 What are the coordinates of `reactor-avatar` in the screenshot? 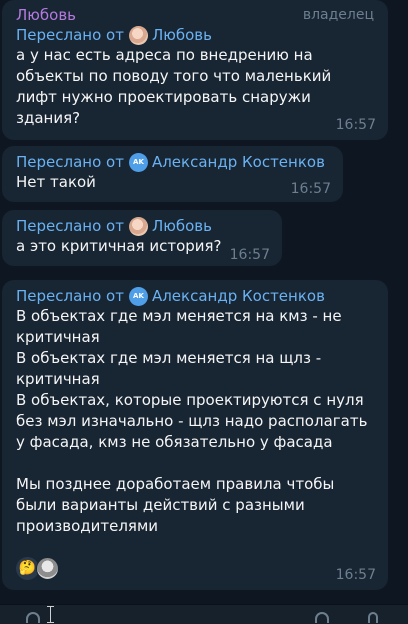 It's located at (47, 568).